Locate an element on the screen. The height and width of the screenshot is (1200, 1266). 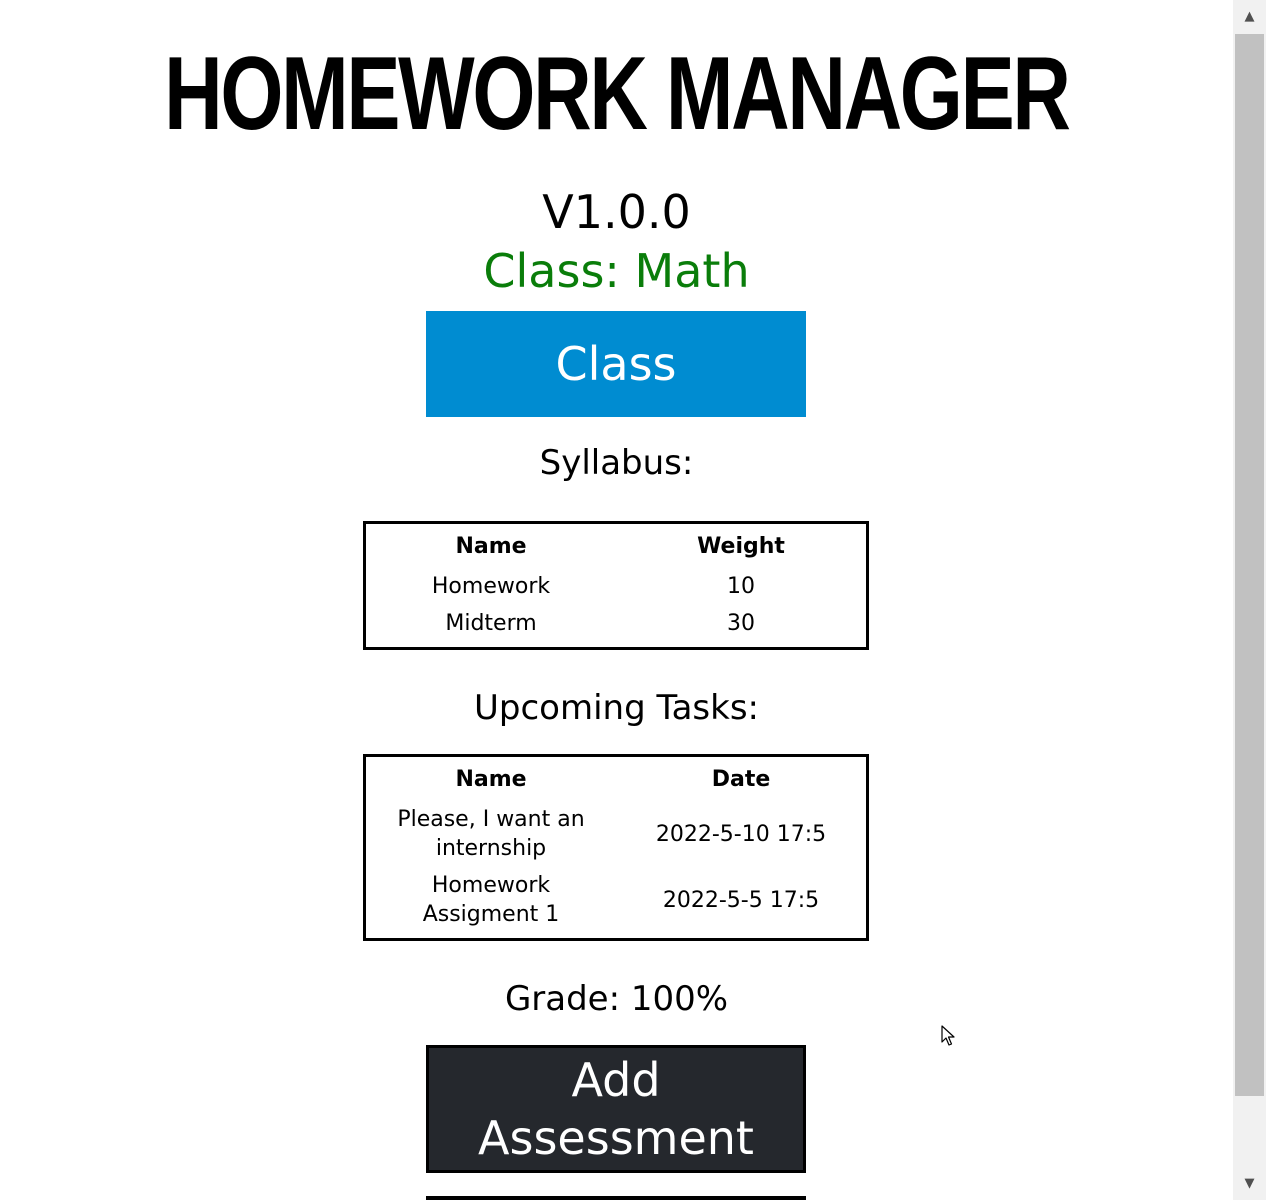
syllabus-col-name: Name is located at coordinates (491, 546).